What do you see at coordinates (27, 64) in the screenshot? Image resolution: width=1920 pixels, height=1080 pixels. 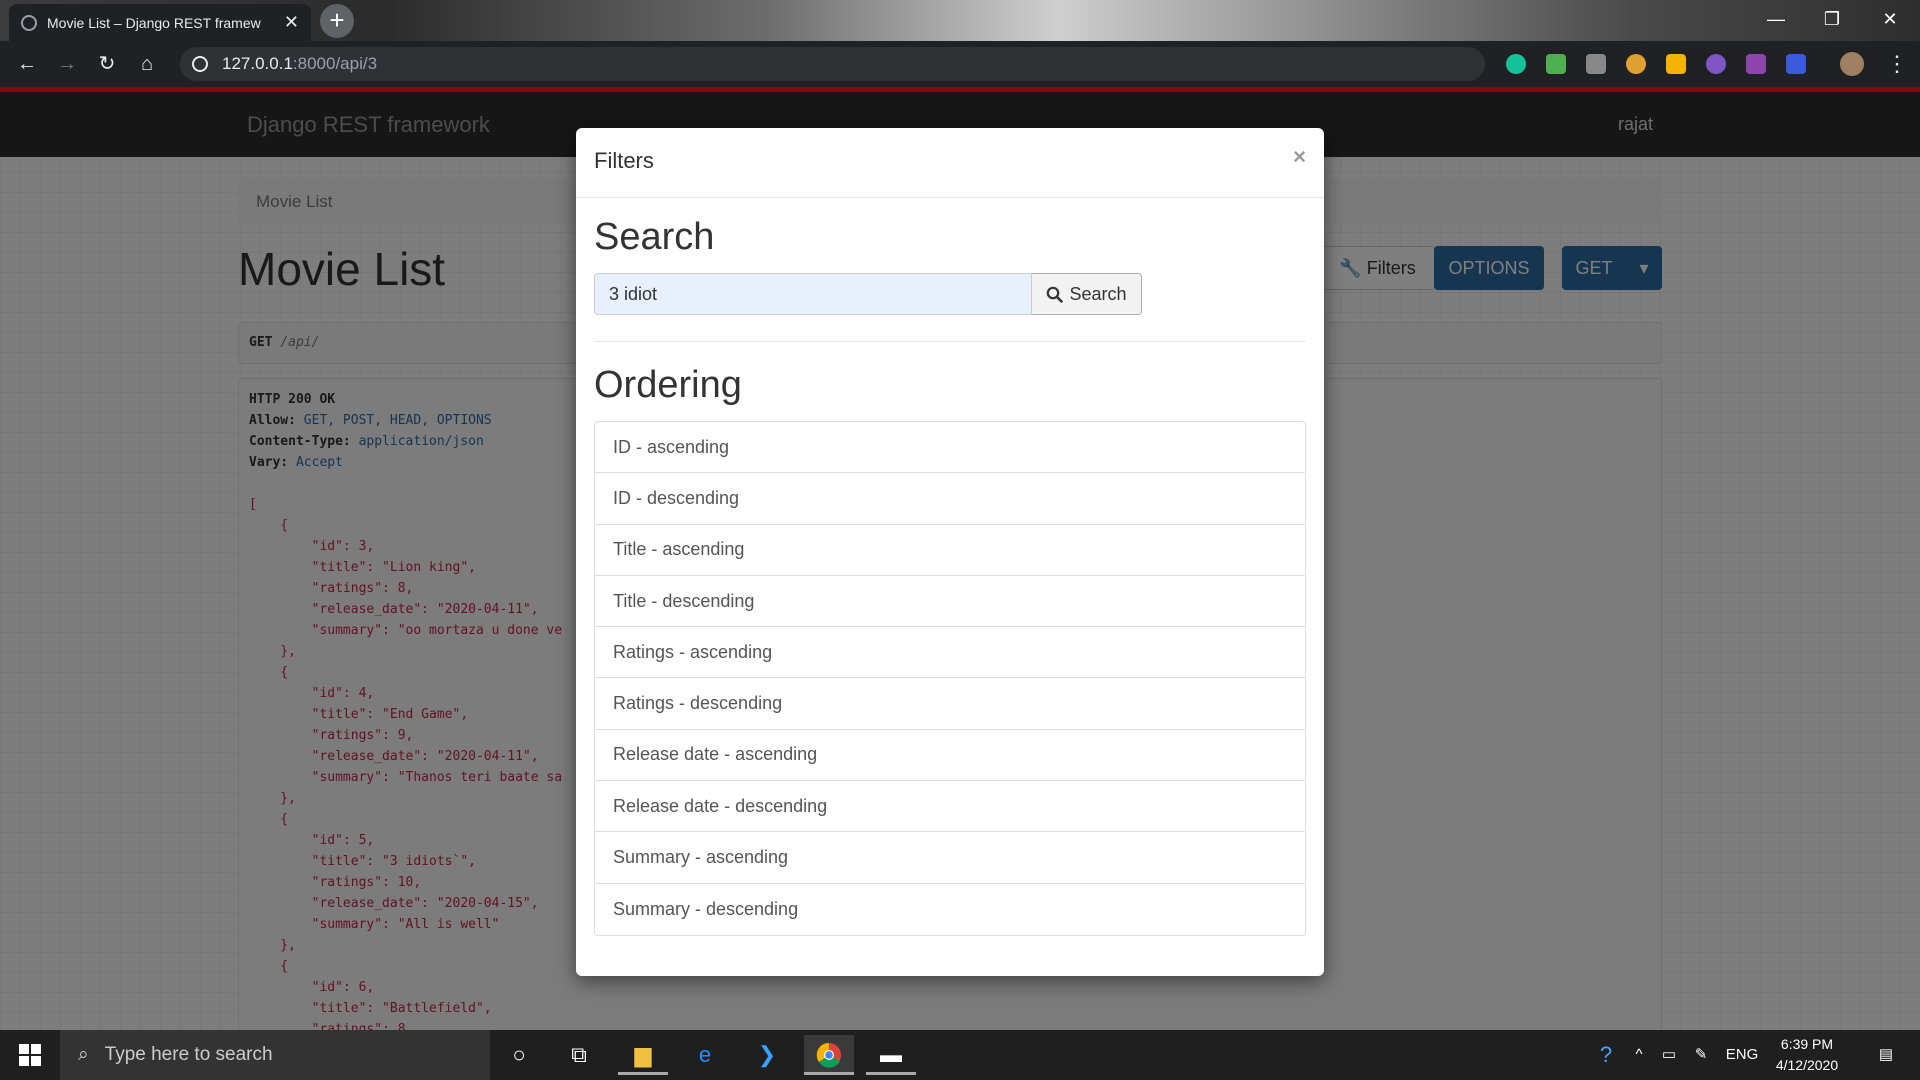 I see `back-icon: ←` at bounding box center [27, 64].